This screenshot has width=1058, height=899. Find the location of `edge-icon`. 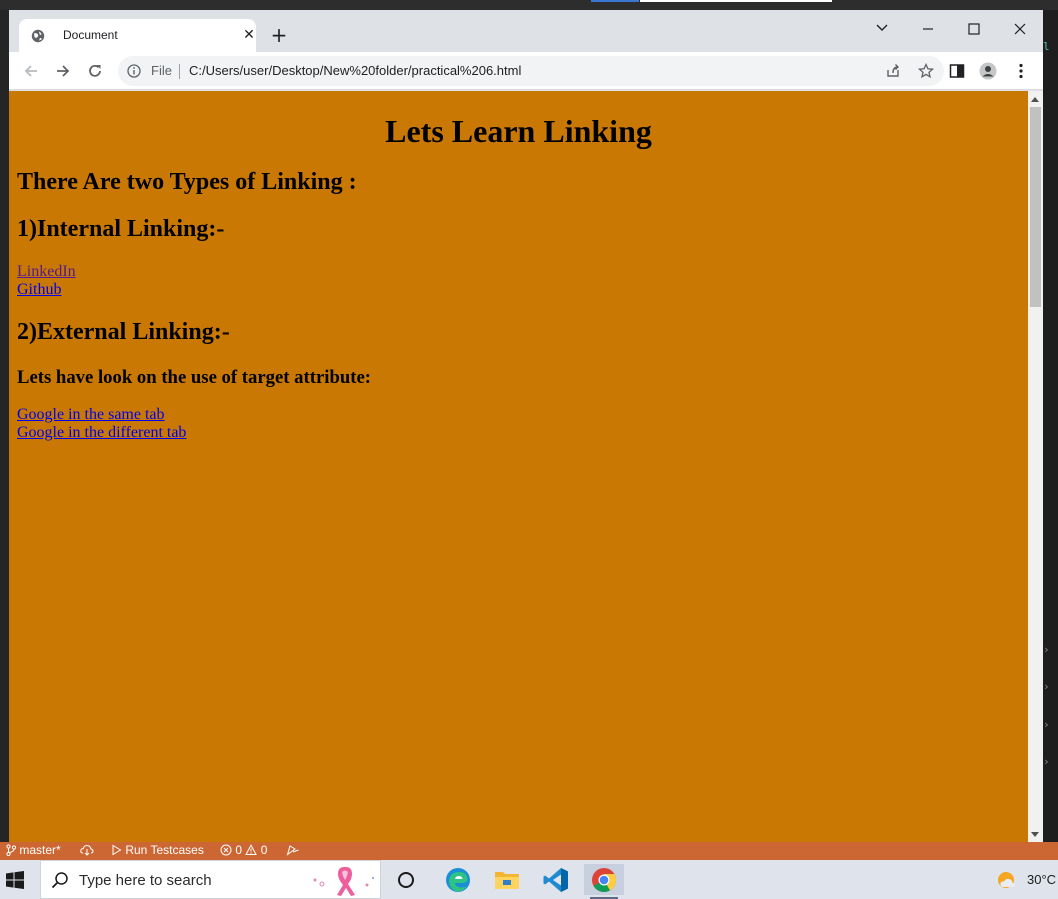

edge-icon is located at coordinates (458, 880).